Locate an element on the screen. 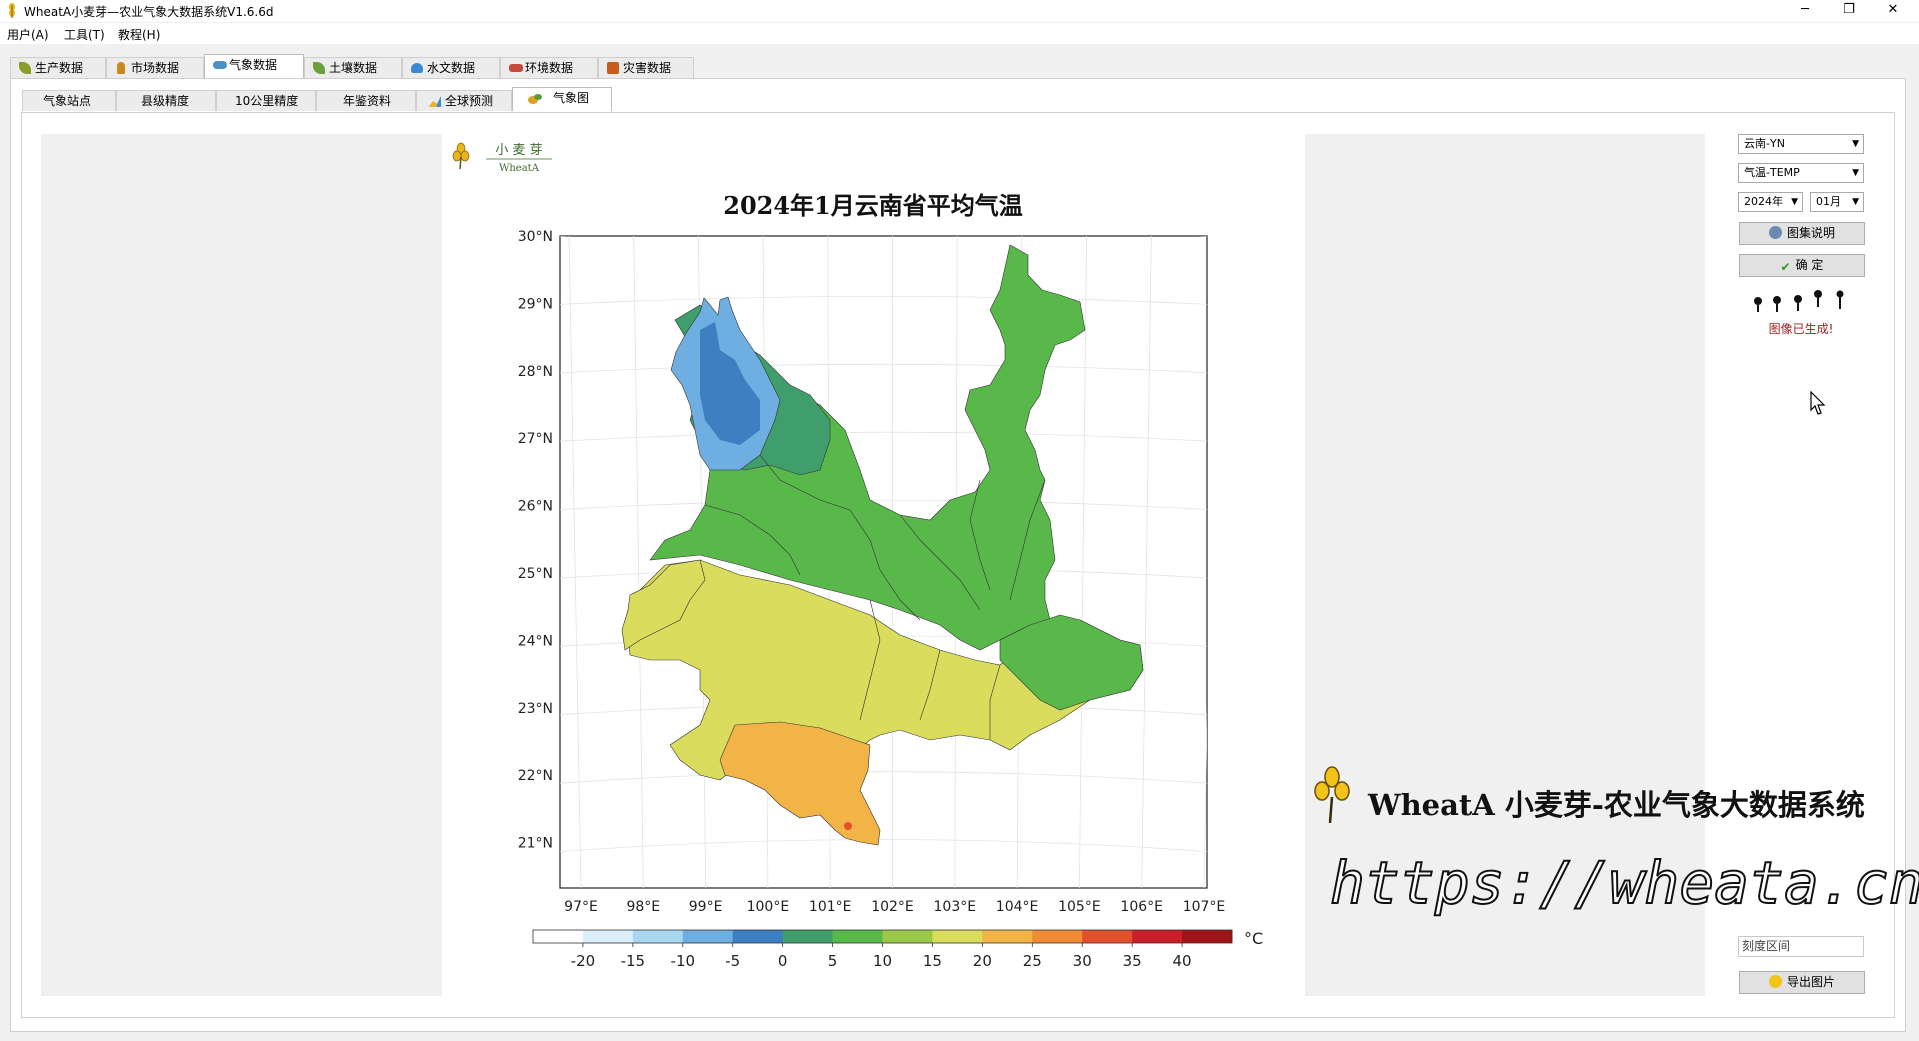 This screenshot has width=1919, height=1041. latitude-tick-label: 21°N is located at coordinates (535, 844).